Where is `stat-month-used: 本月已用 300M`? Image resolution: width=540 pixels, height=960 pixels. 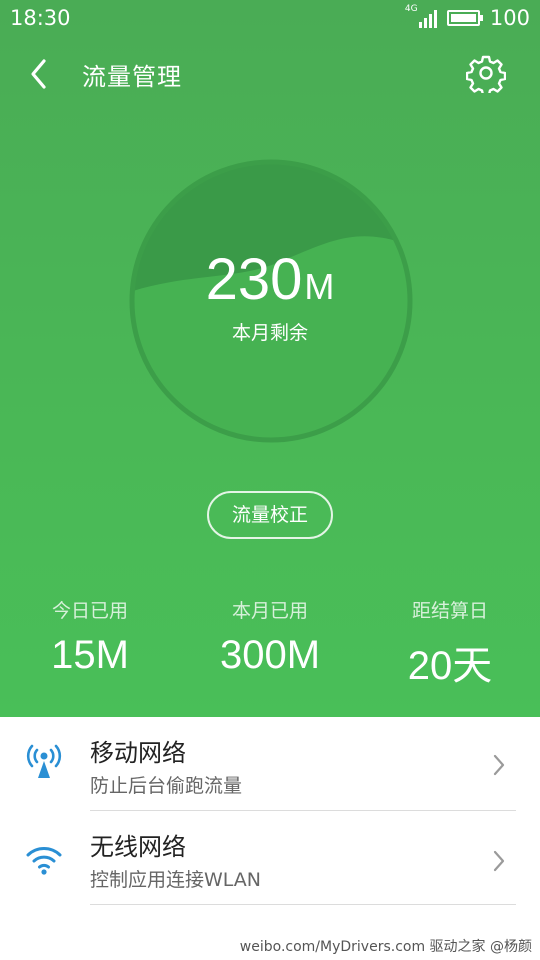
stat-month-used: 本月已用 300M is located at coordinates (270, 637).